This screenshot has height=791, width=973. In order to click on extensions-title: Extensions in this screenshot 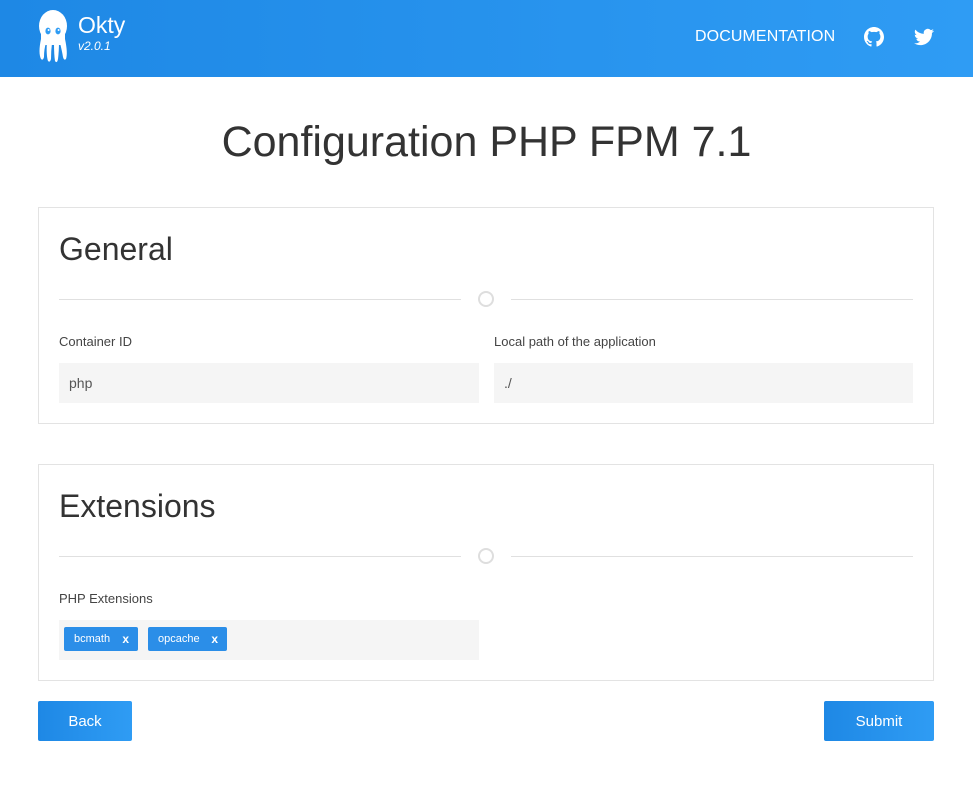, I will do `click(137, 506)`.